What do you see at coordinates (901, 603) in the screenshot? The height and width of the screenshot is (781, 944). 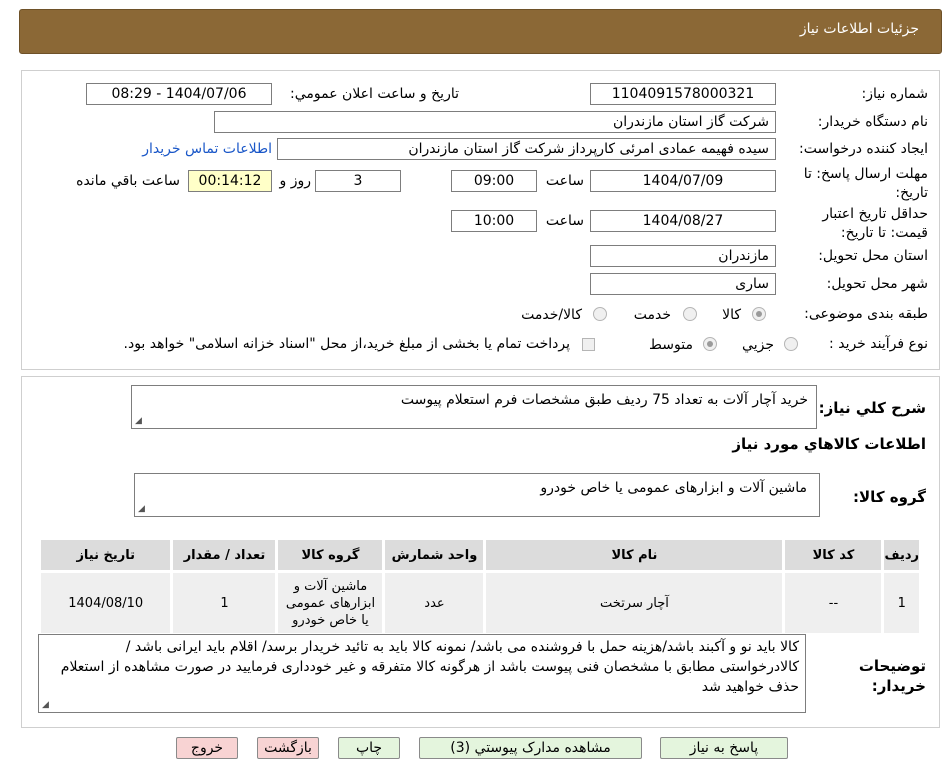 I see `cell-row: 1` at bounding box center [901, 603].